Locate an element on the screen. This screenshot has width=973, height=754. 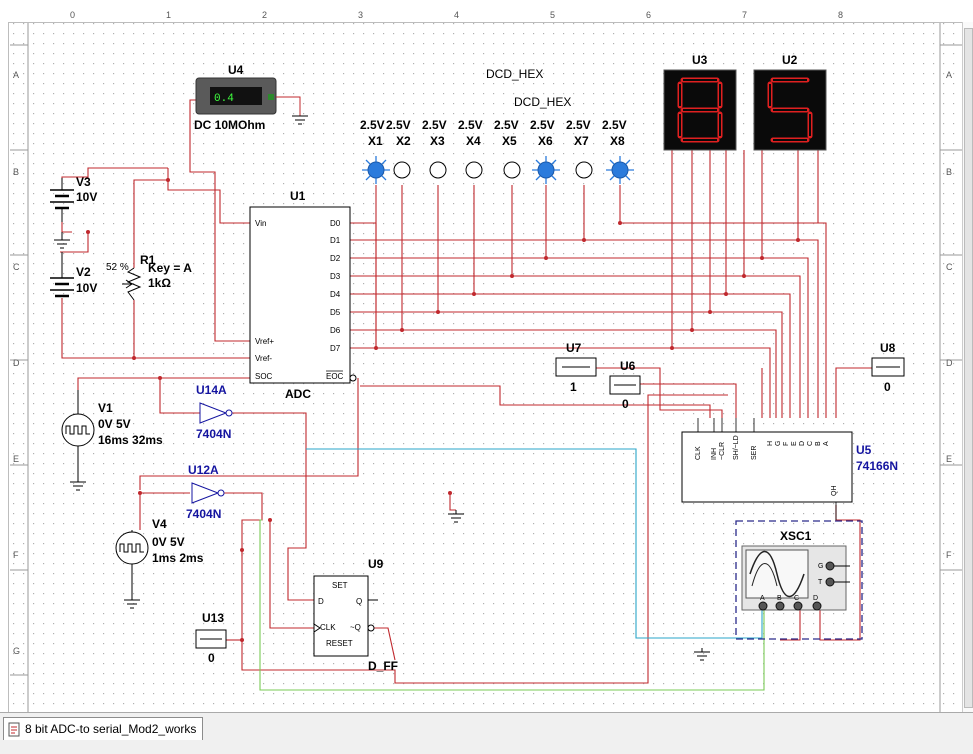
svg-text: X6 is located at coordinates (545, 141).